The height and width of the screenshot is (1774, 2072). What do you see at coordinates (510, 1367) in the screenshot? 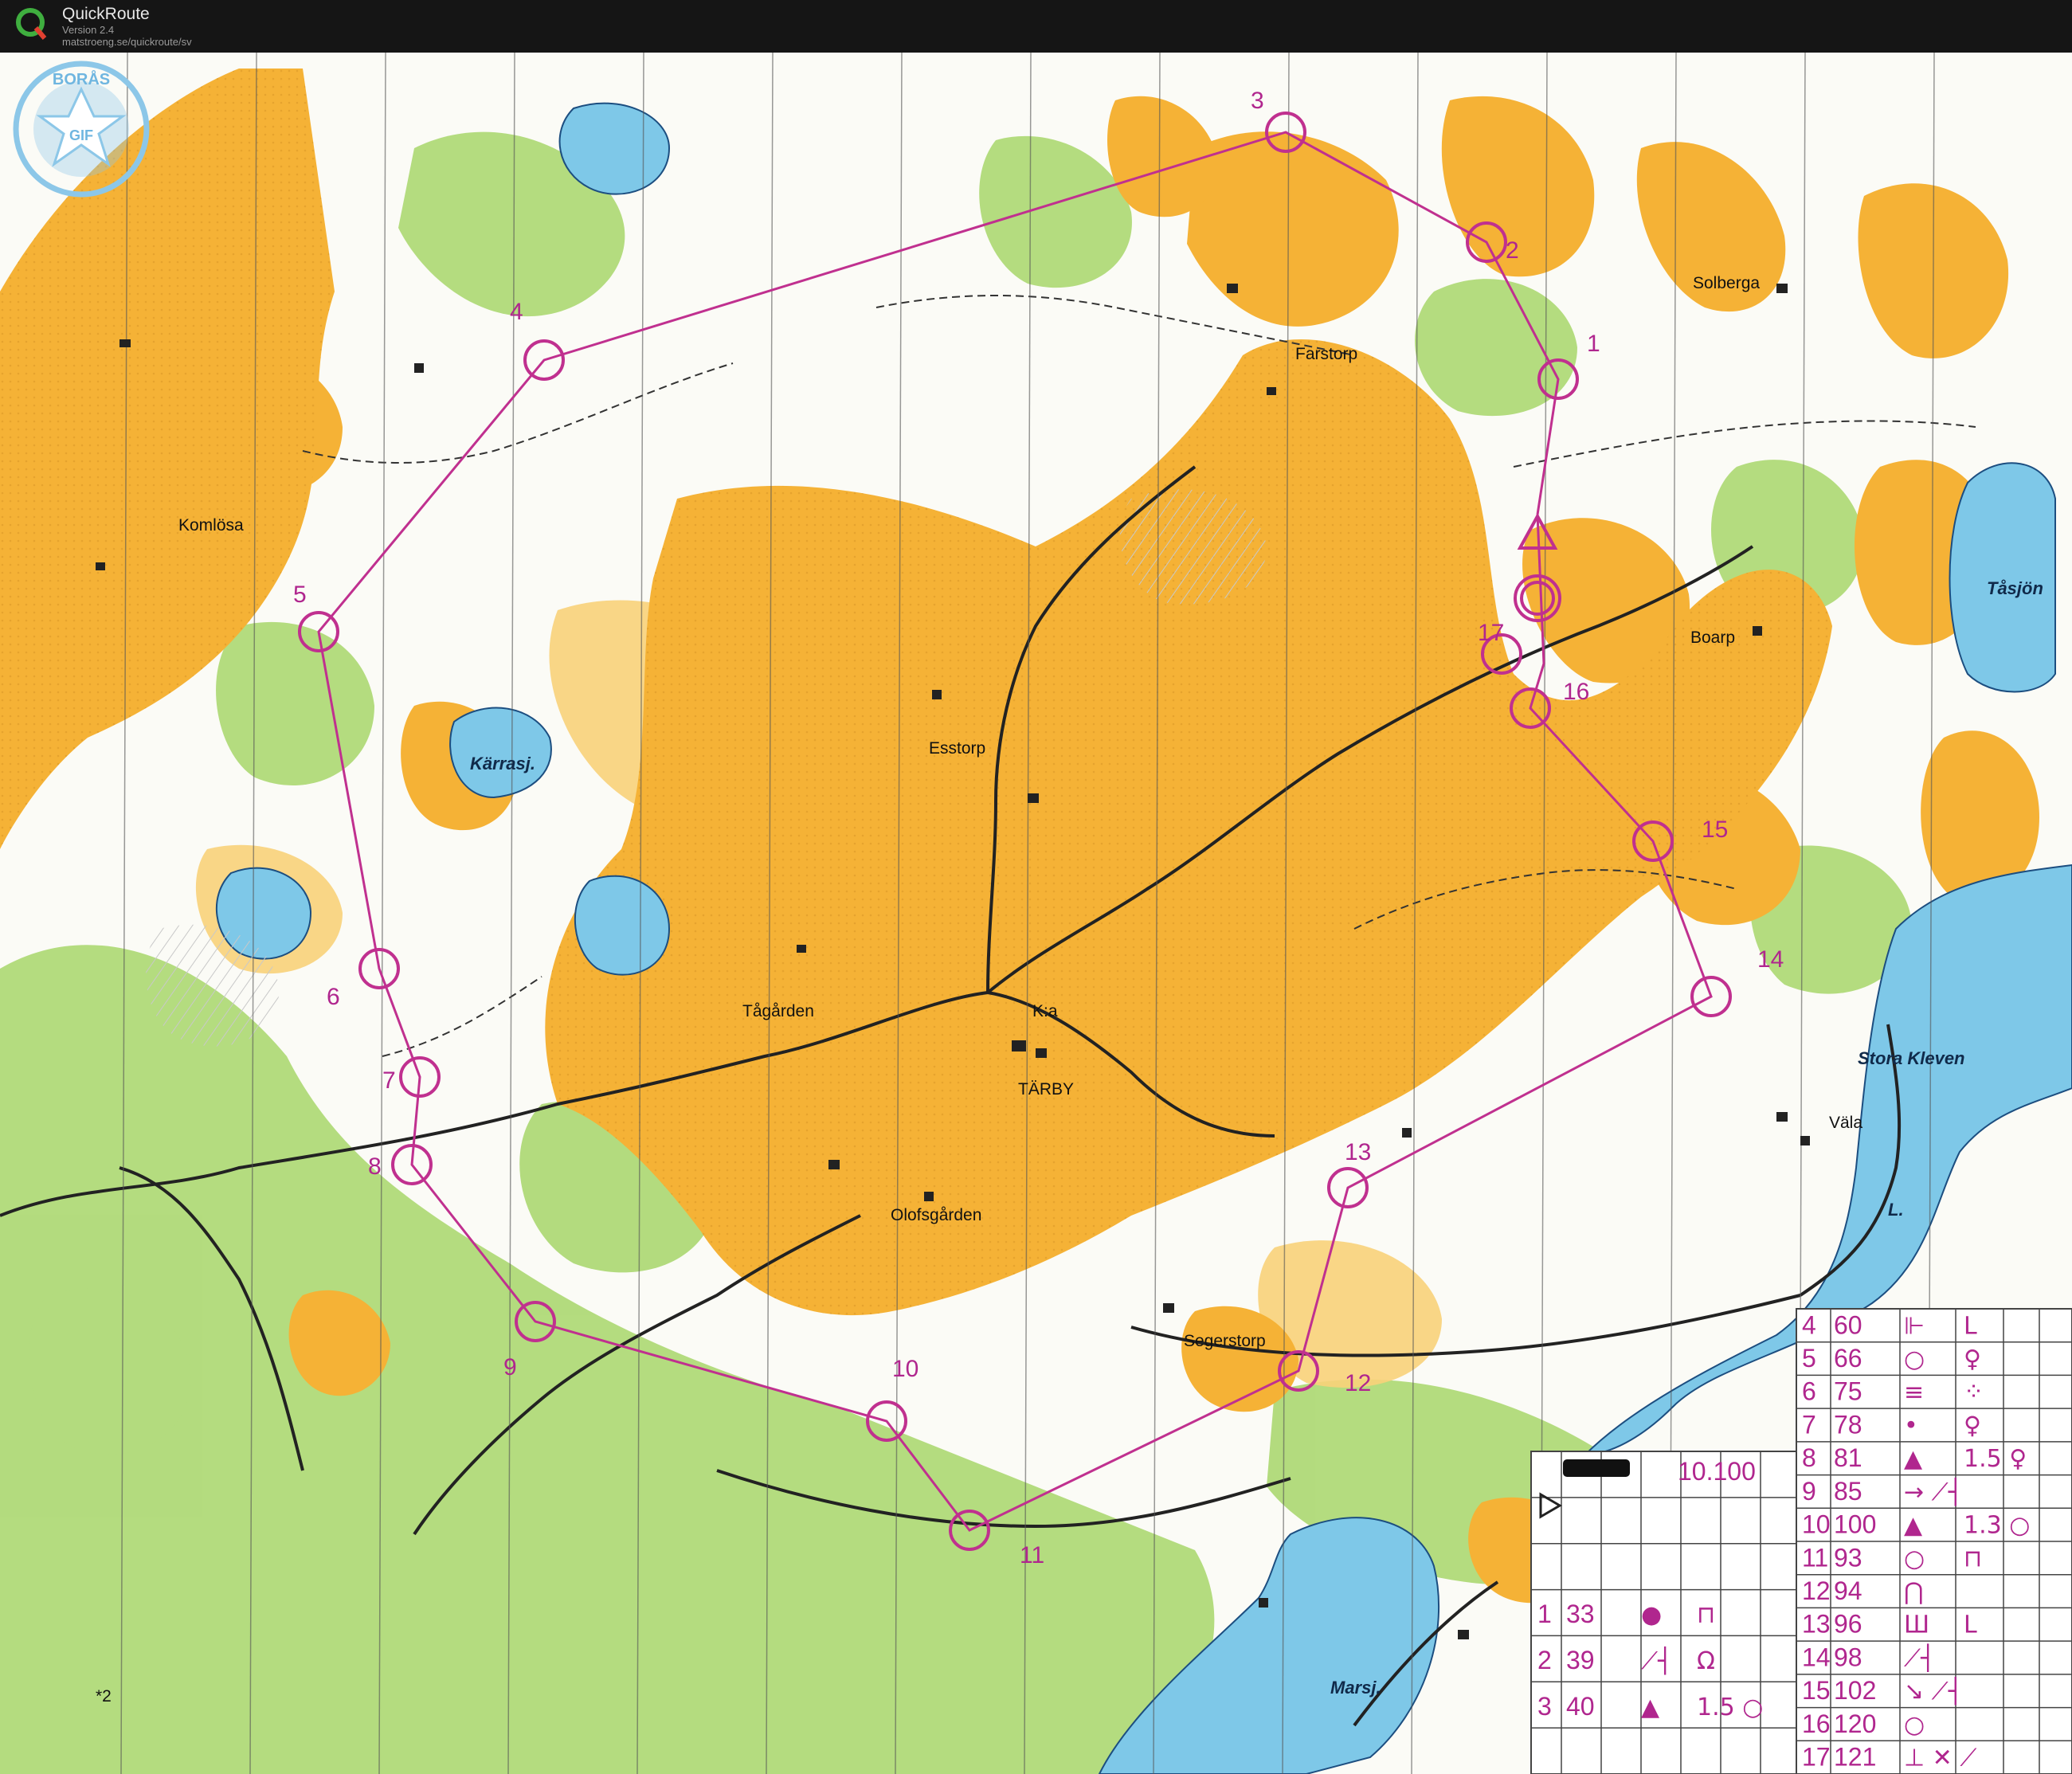
I see `control-number-9: 9` at bounding box center [510, 1367].